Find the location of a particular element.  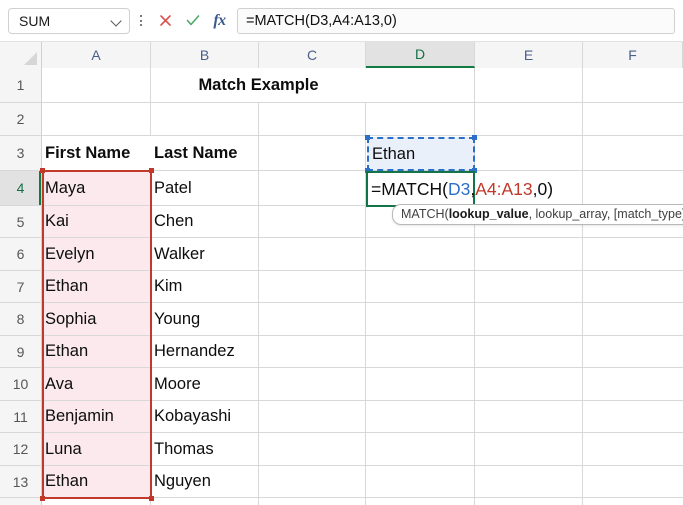

cell-a4: Maya is located at coordinates (96, 188).